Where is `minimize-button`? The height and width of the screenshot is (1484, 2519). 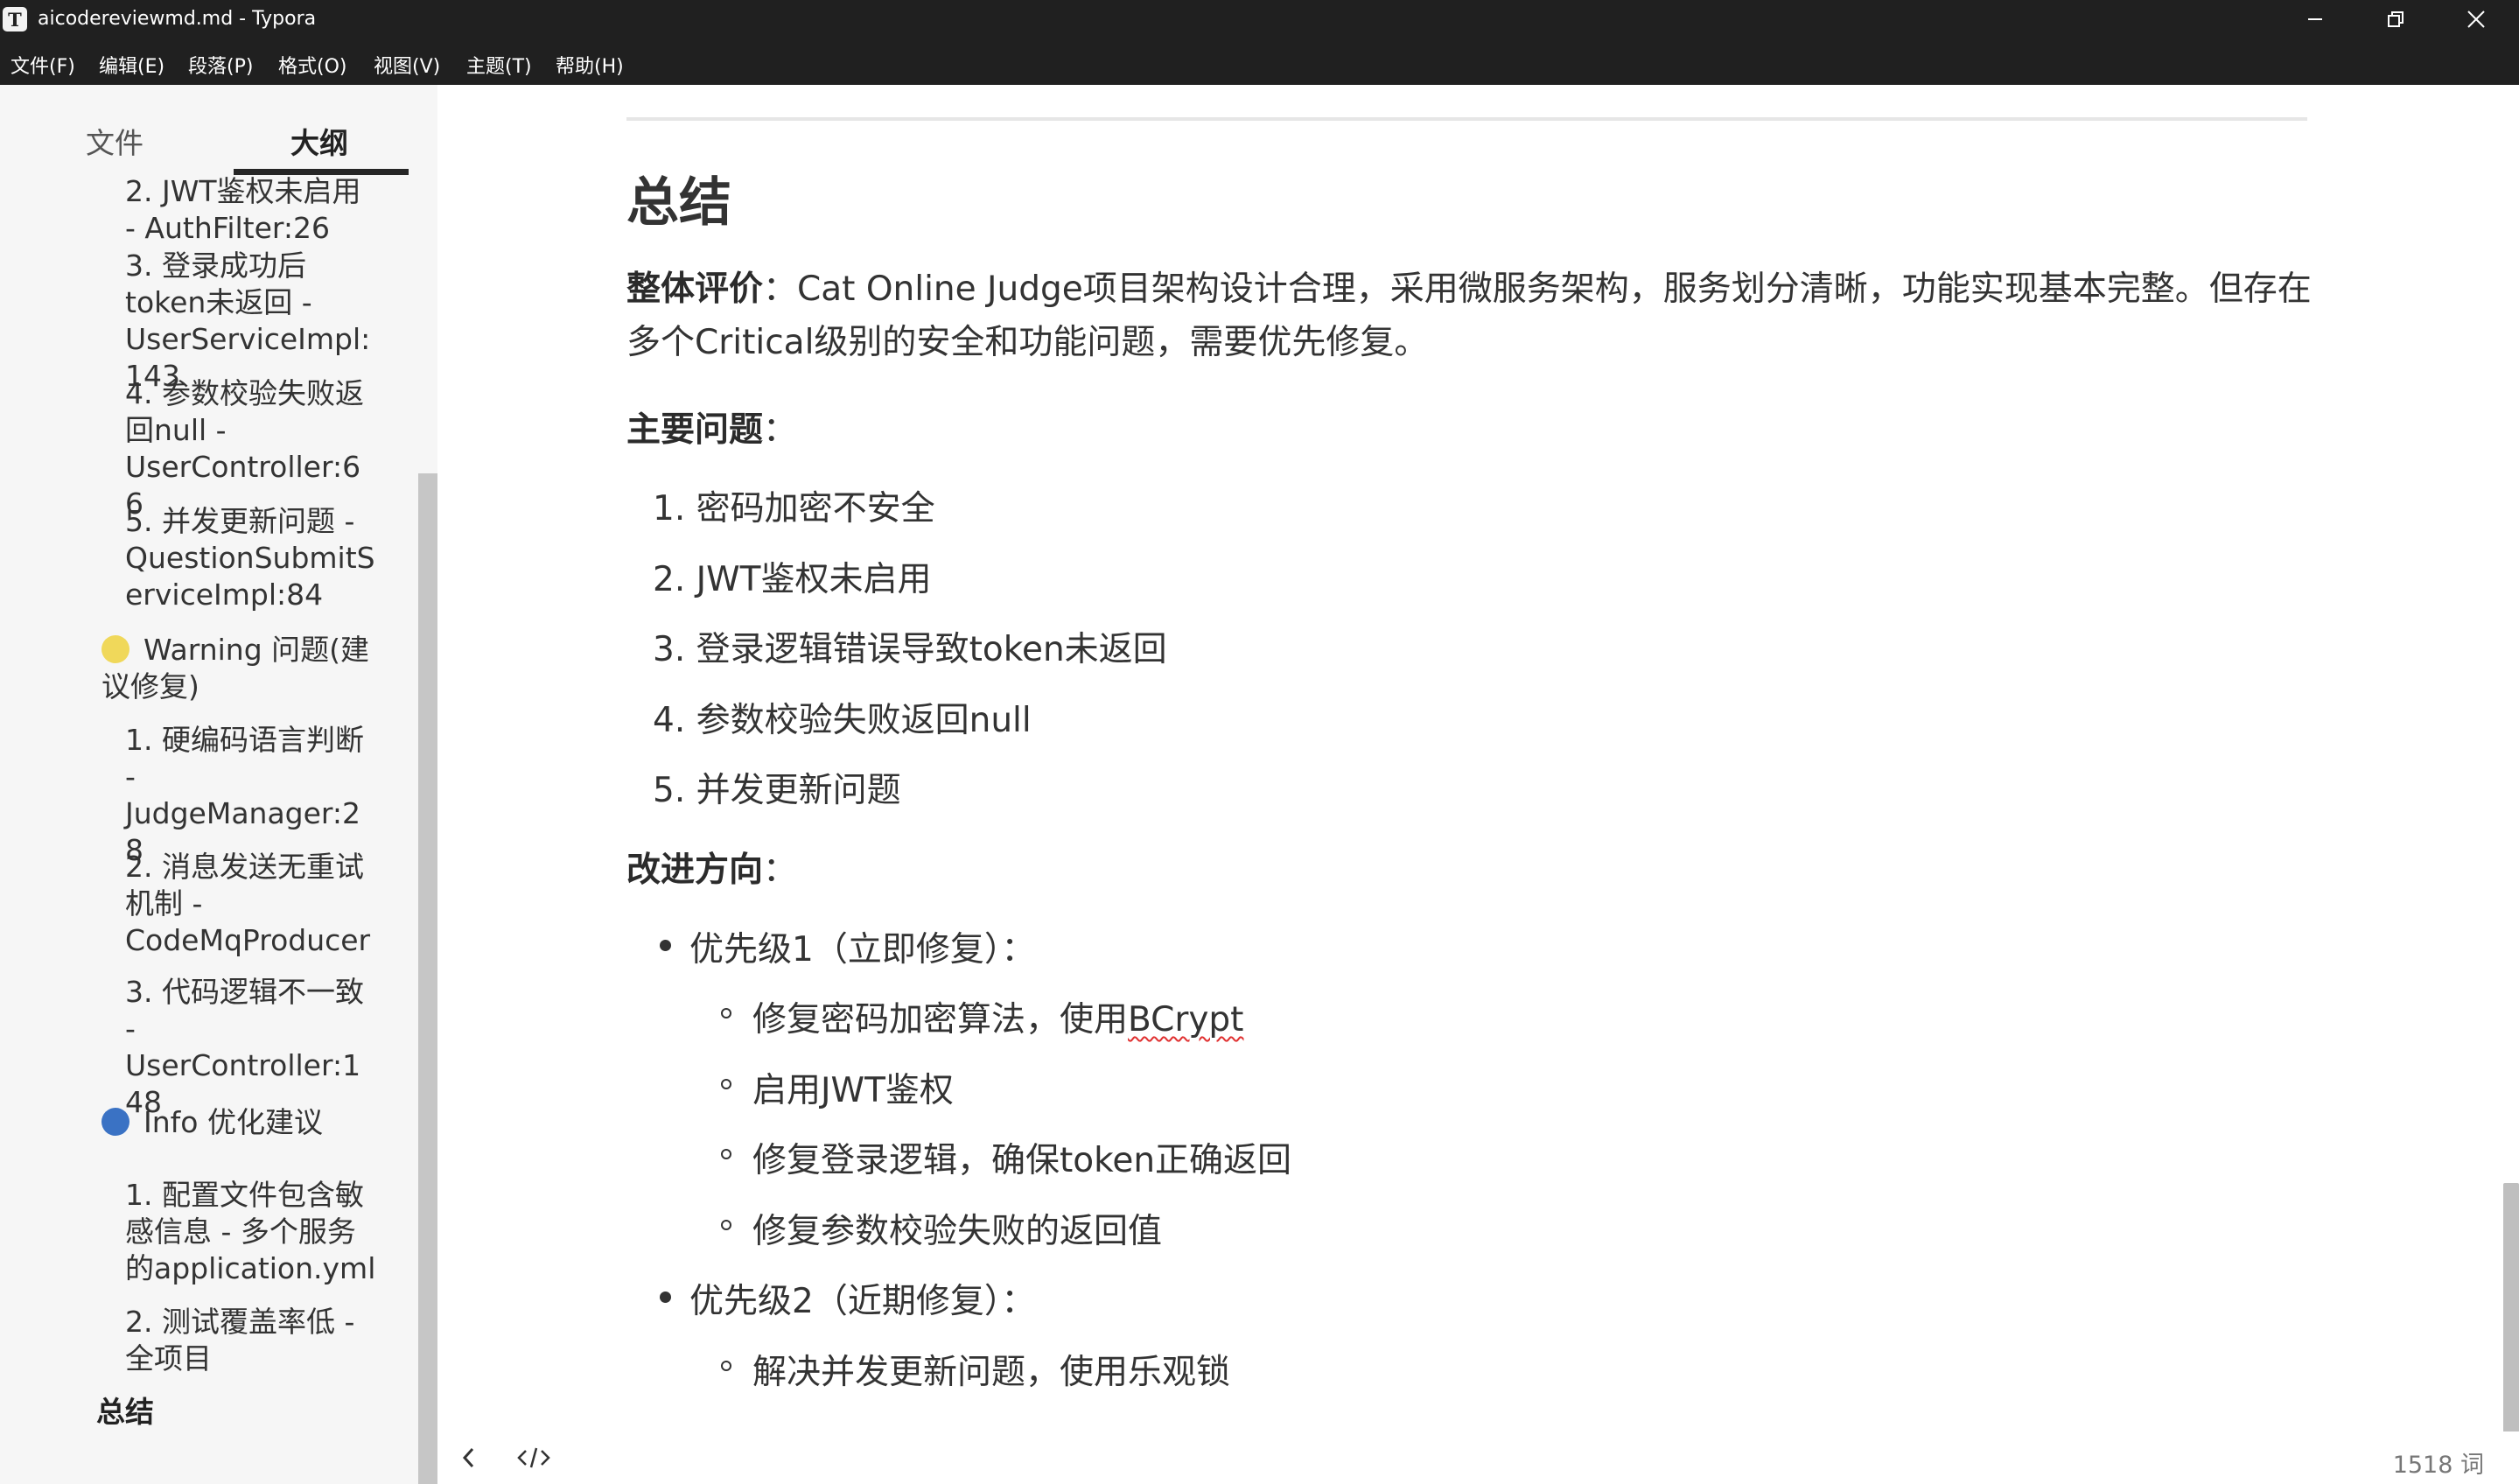
minimize-button is located at coordinates (2315, 19).